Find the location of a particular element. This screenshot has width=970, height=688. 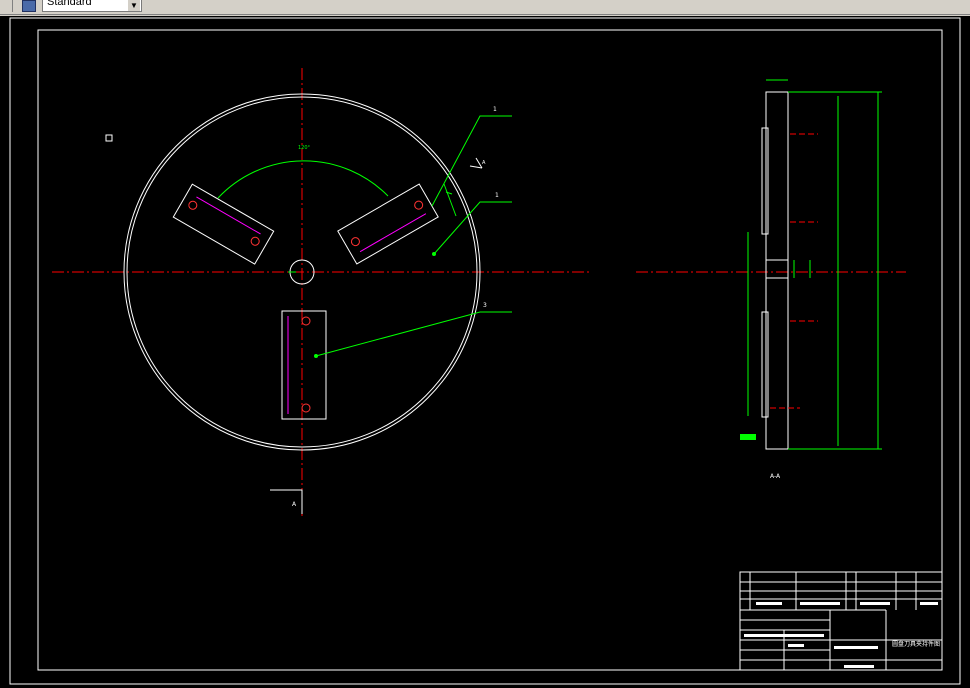

bottom-blade-holder is located at coordinates (304, 365).